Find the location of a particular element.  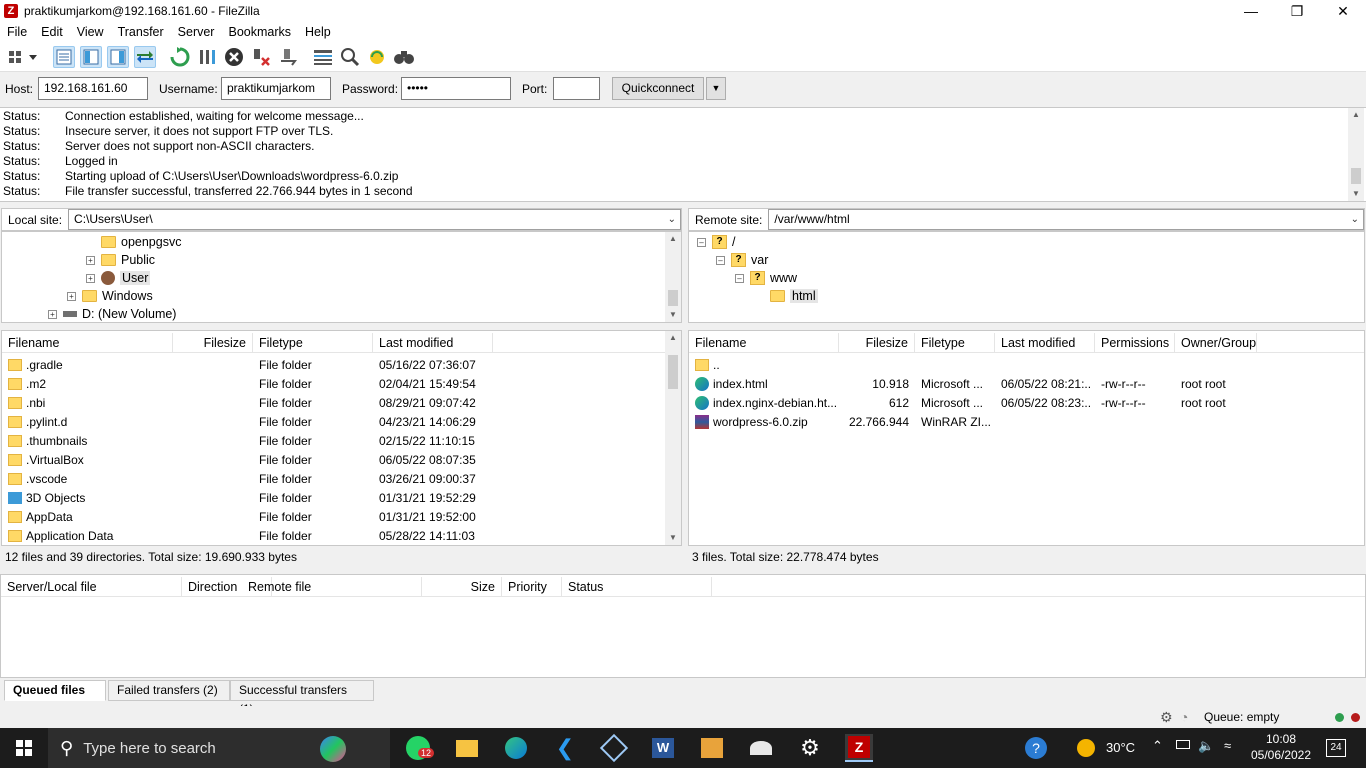

quickconnect-button: Quickconnect is located at coordinates (658, 88).